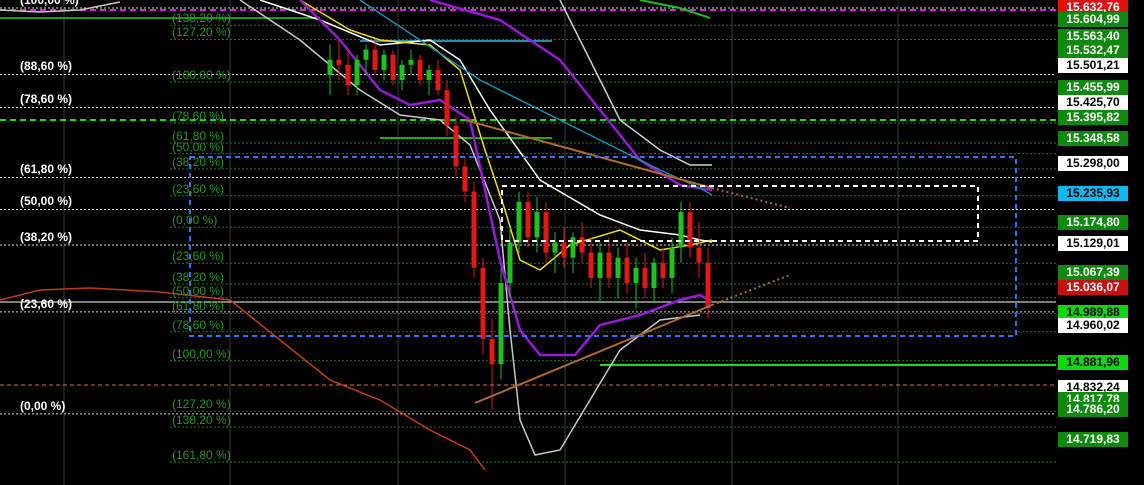 The width and height of the screenshot is (1144, 485). Describe the element at coordinates (49, 3) in the screenshot. I see `fib-main-label: (100,00 %)` at that location.